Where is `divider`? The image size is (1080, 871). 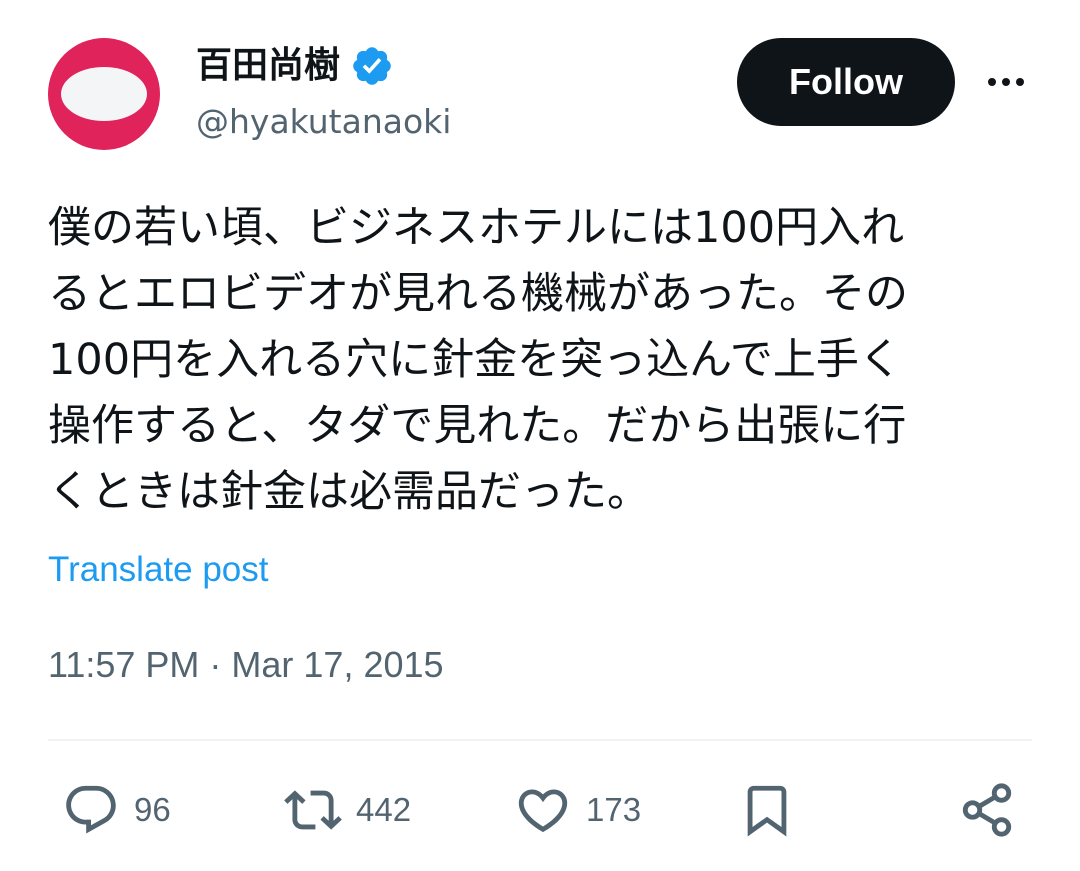 divider is located at coordinates (540, 740).